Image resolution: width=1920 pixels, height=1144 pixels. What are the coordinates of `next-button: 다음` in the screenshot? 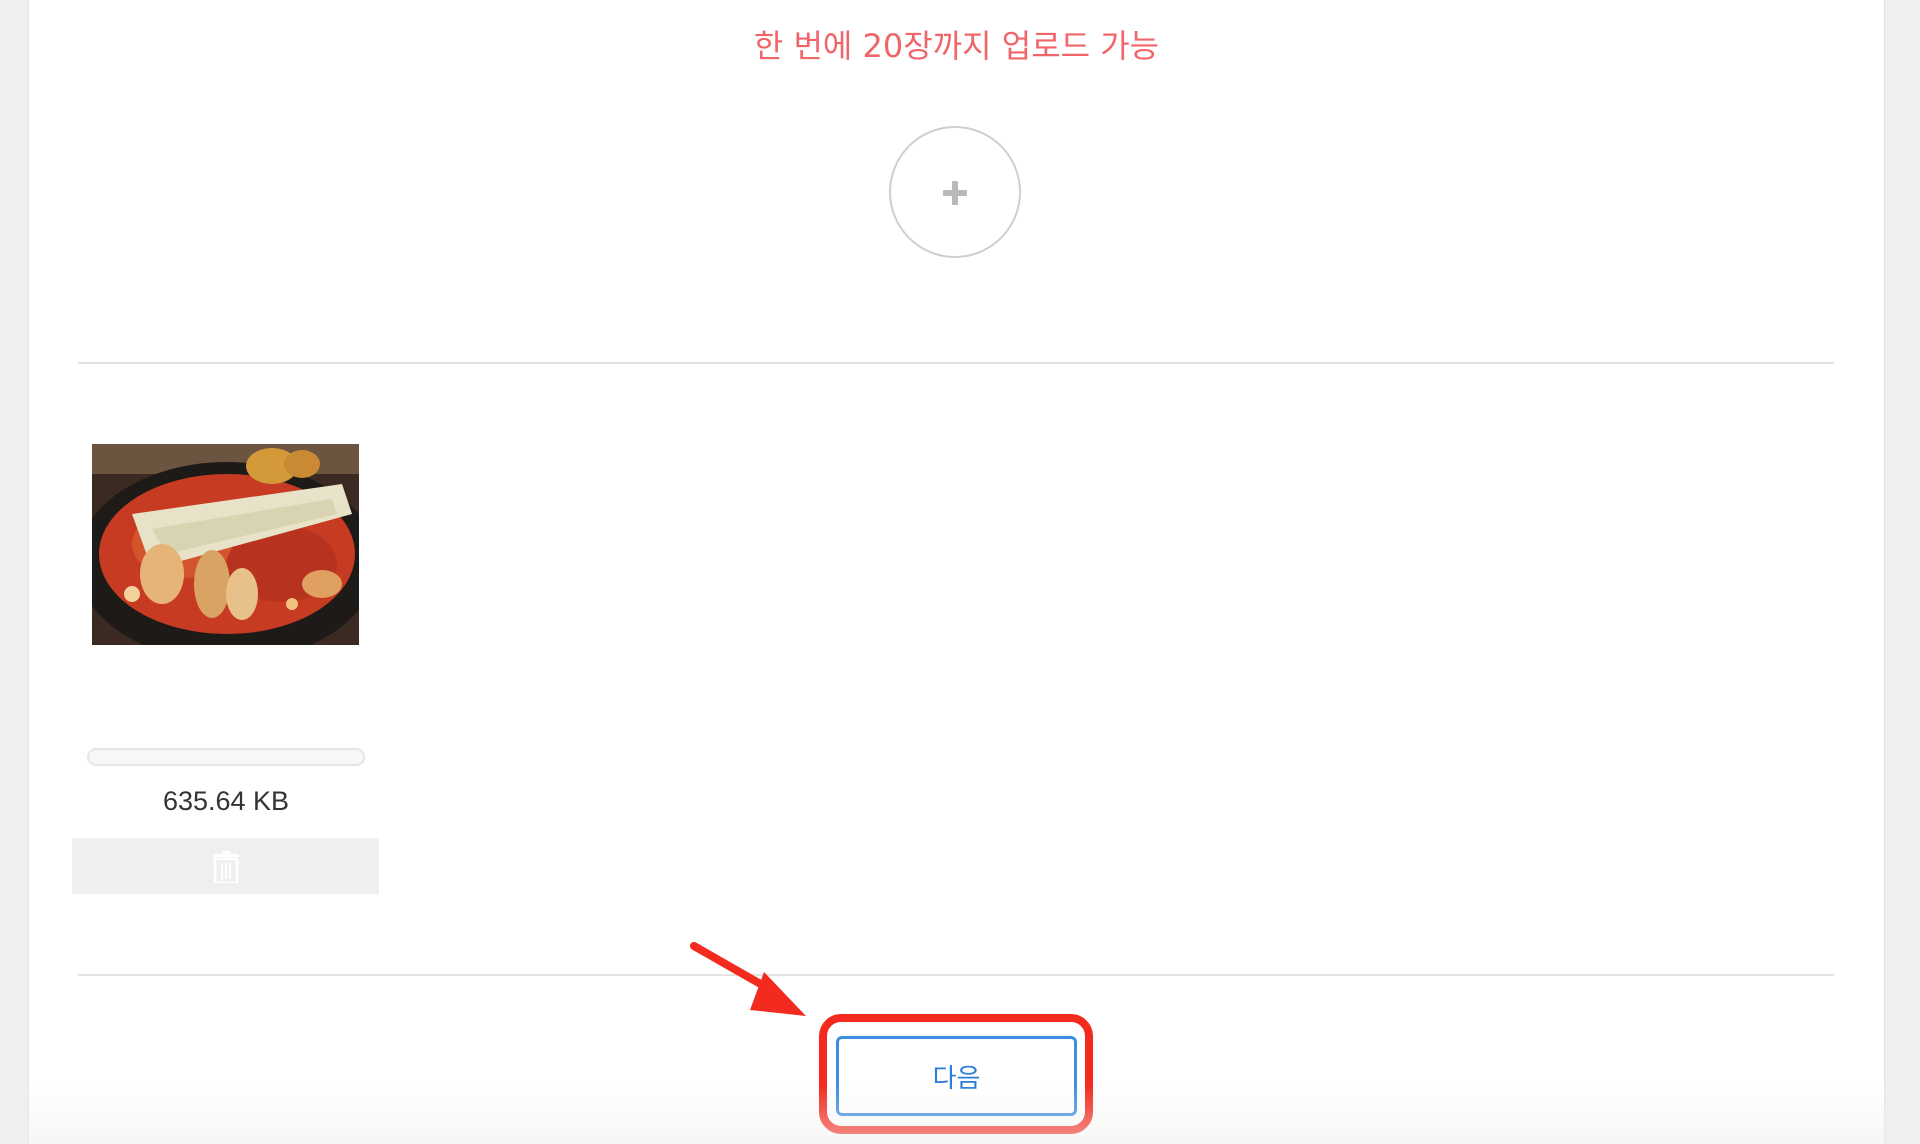 It's located at (956, 1076).